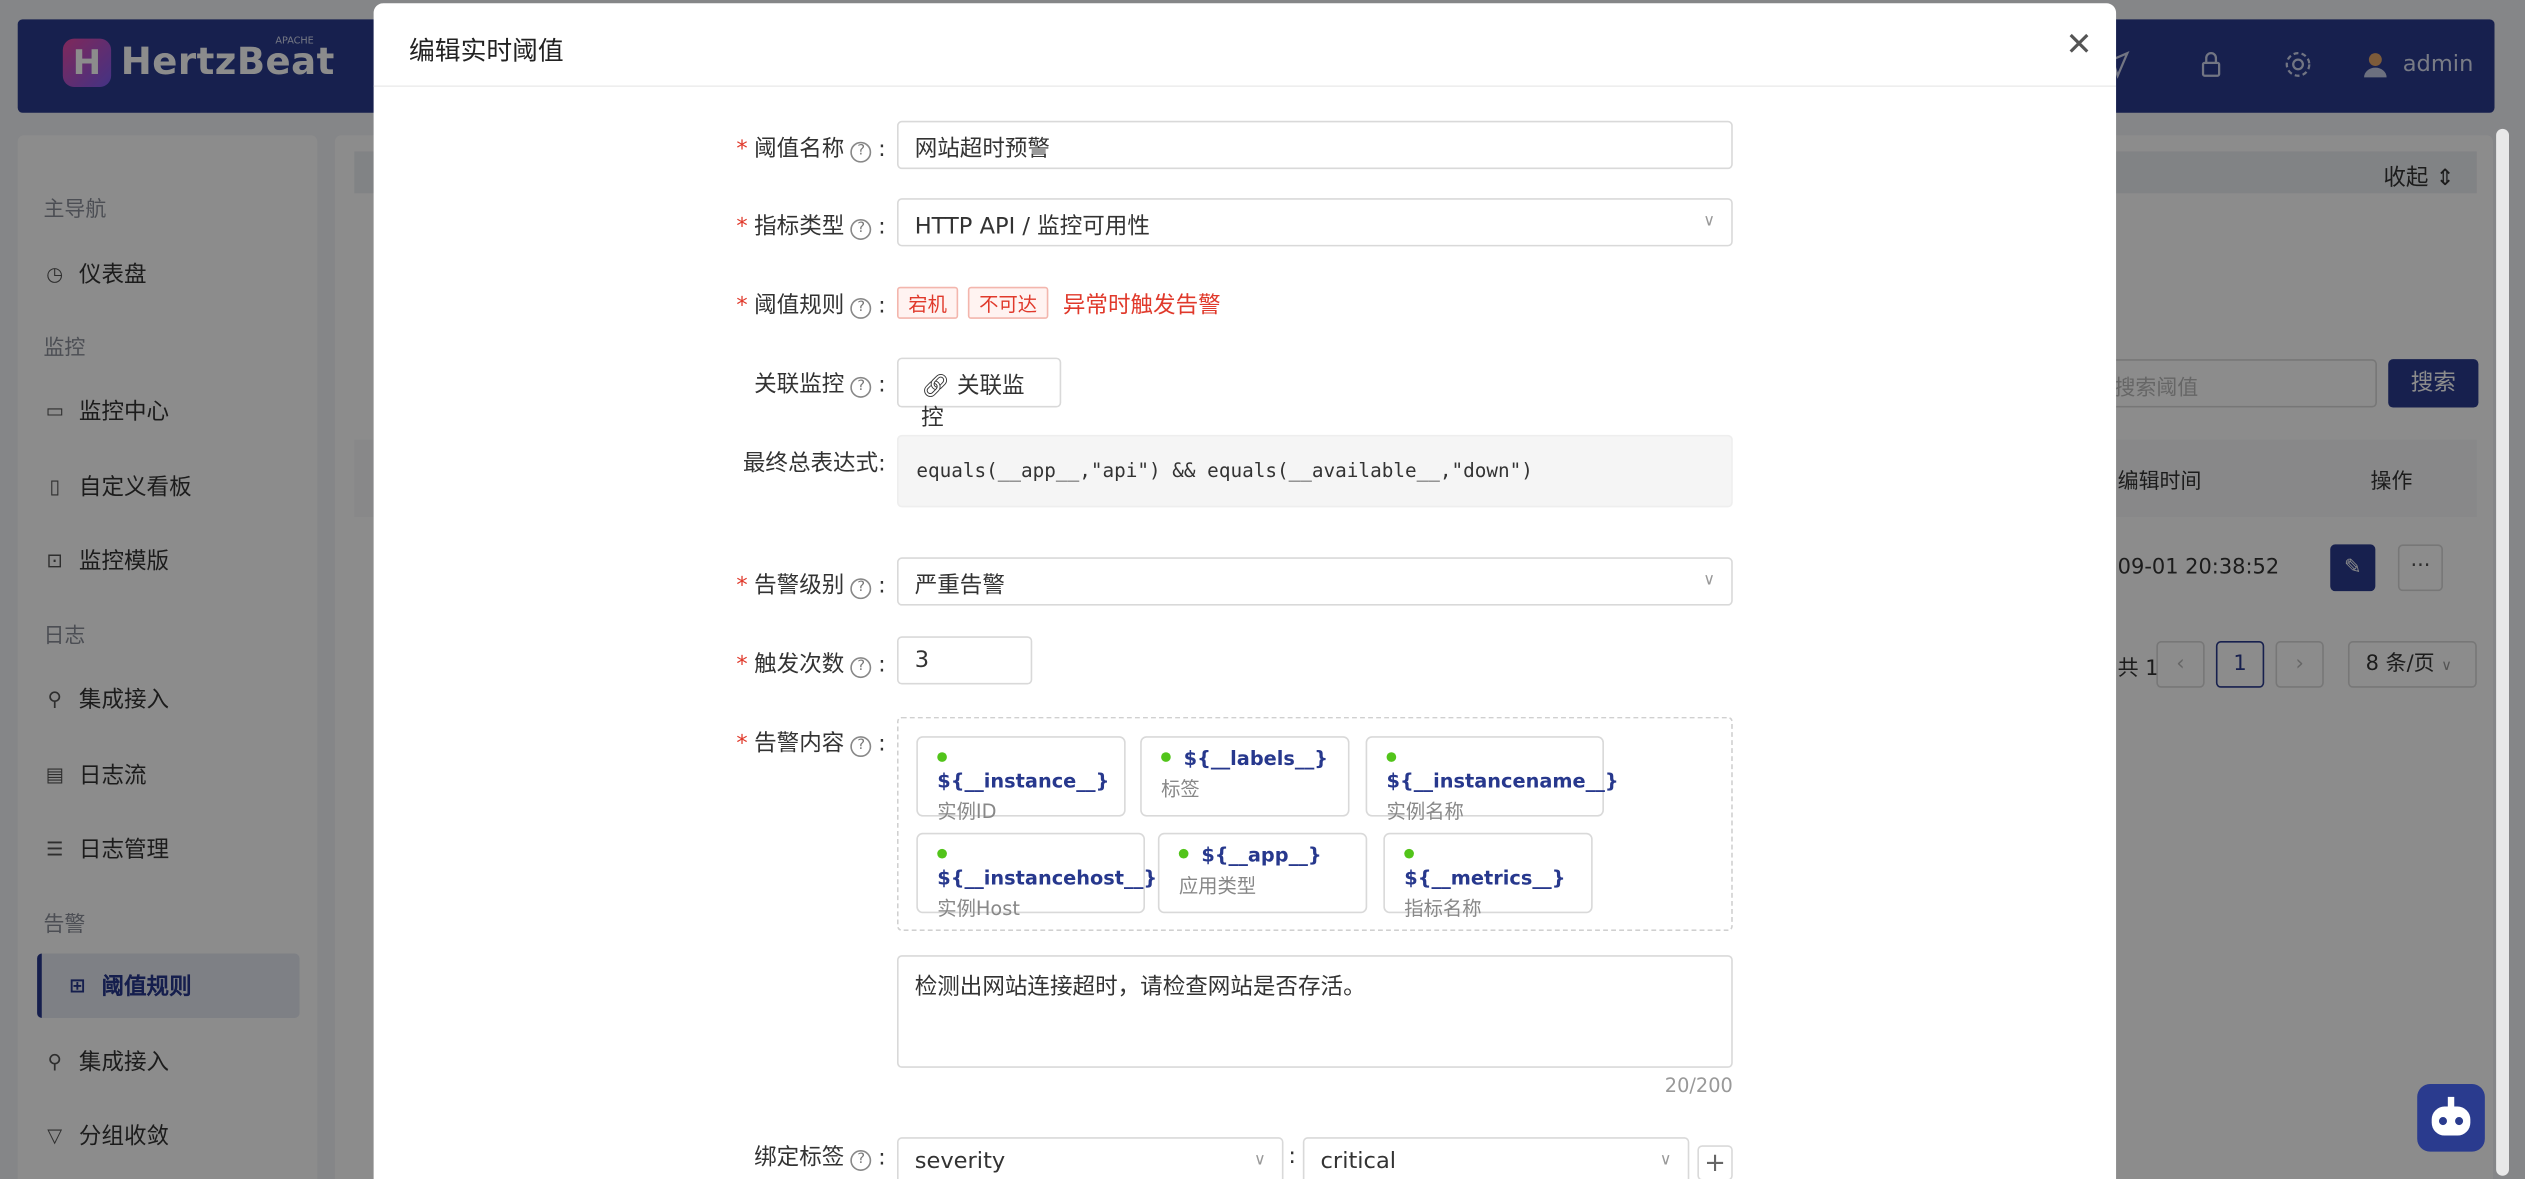 The height and width of the screenshot is (1179, 2525). I want to click on link-label: 关联监控?:, so click(820, 385).